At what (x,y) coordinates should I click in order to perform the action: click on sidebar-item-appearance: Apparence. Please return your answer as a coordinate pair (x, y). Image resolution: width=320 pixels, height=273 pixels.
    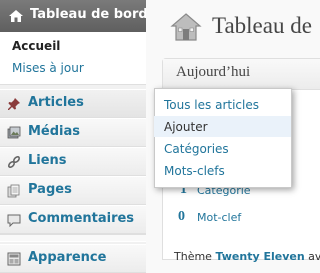
    Looking at the image, I should click on (73, 258).